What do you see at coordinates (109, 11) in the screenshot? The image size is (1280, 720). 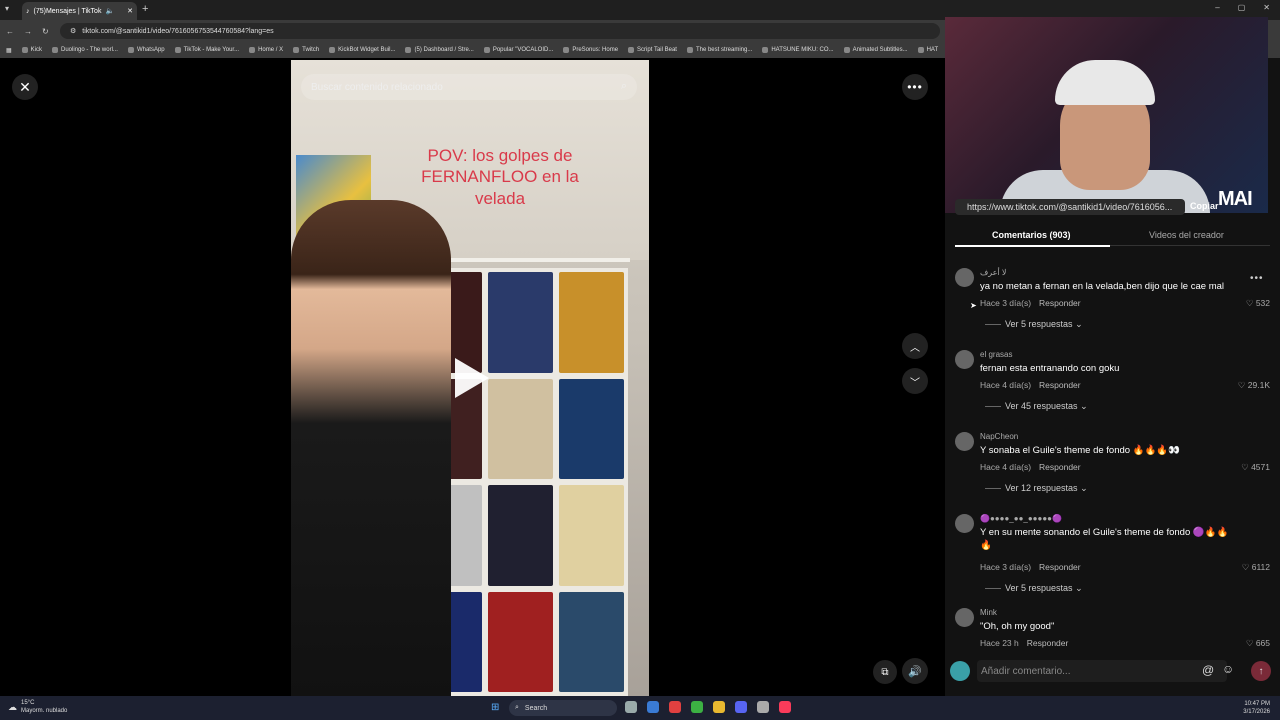 I see `mute-icon: 🔈` at bounding box center [109, 11].